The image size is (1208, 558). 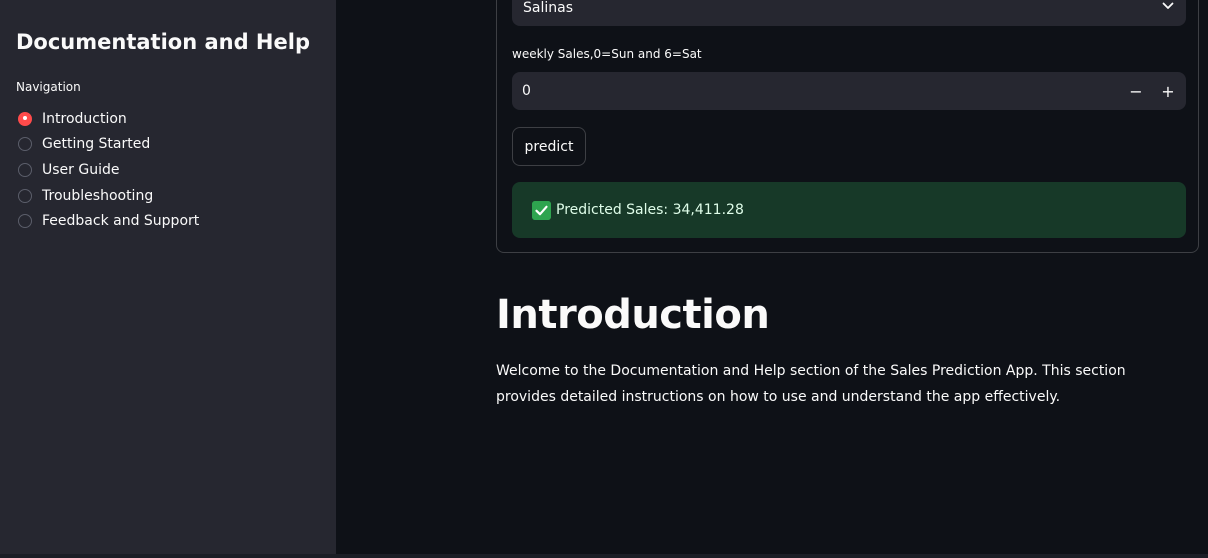 What do you see at coordinates (849, 13) in the screenshot?
I see `store-select: Salinas` at bounding box center [849, 13].